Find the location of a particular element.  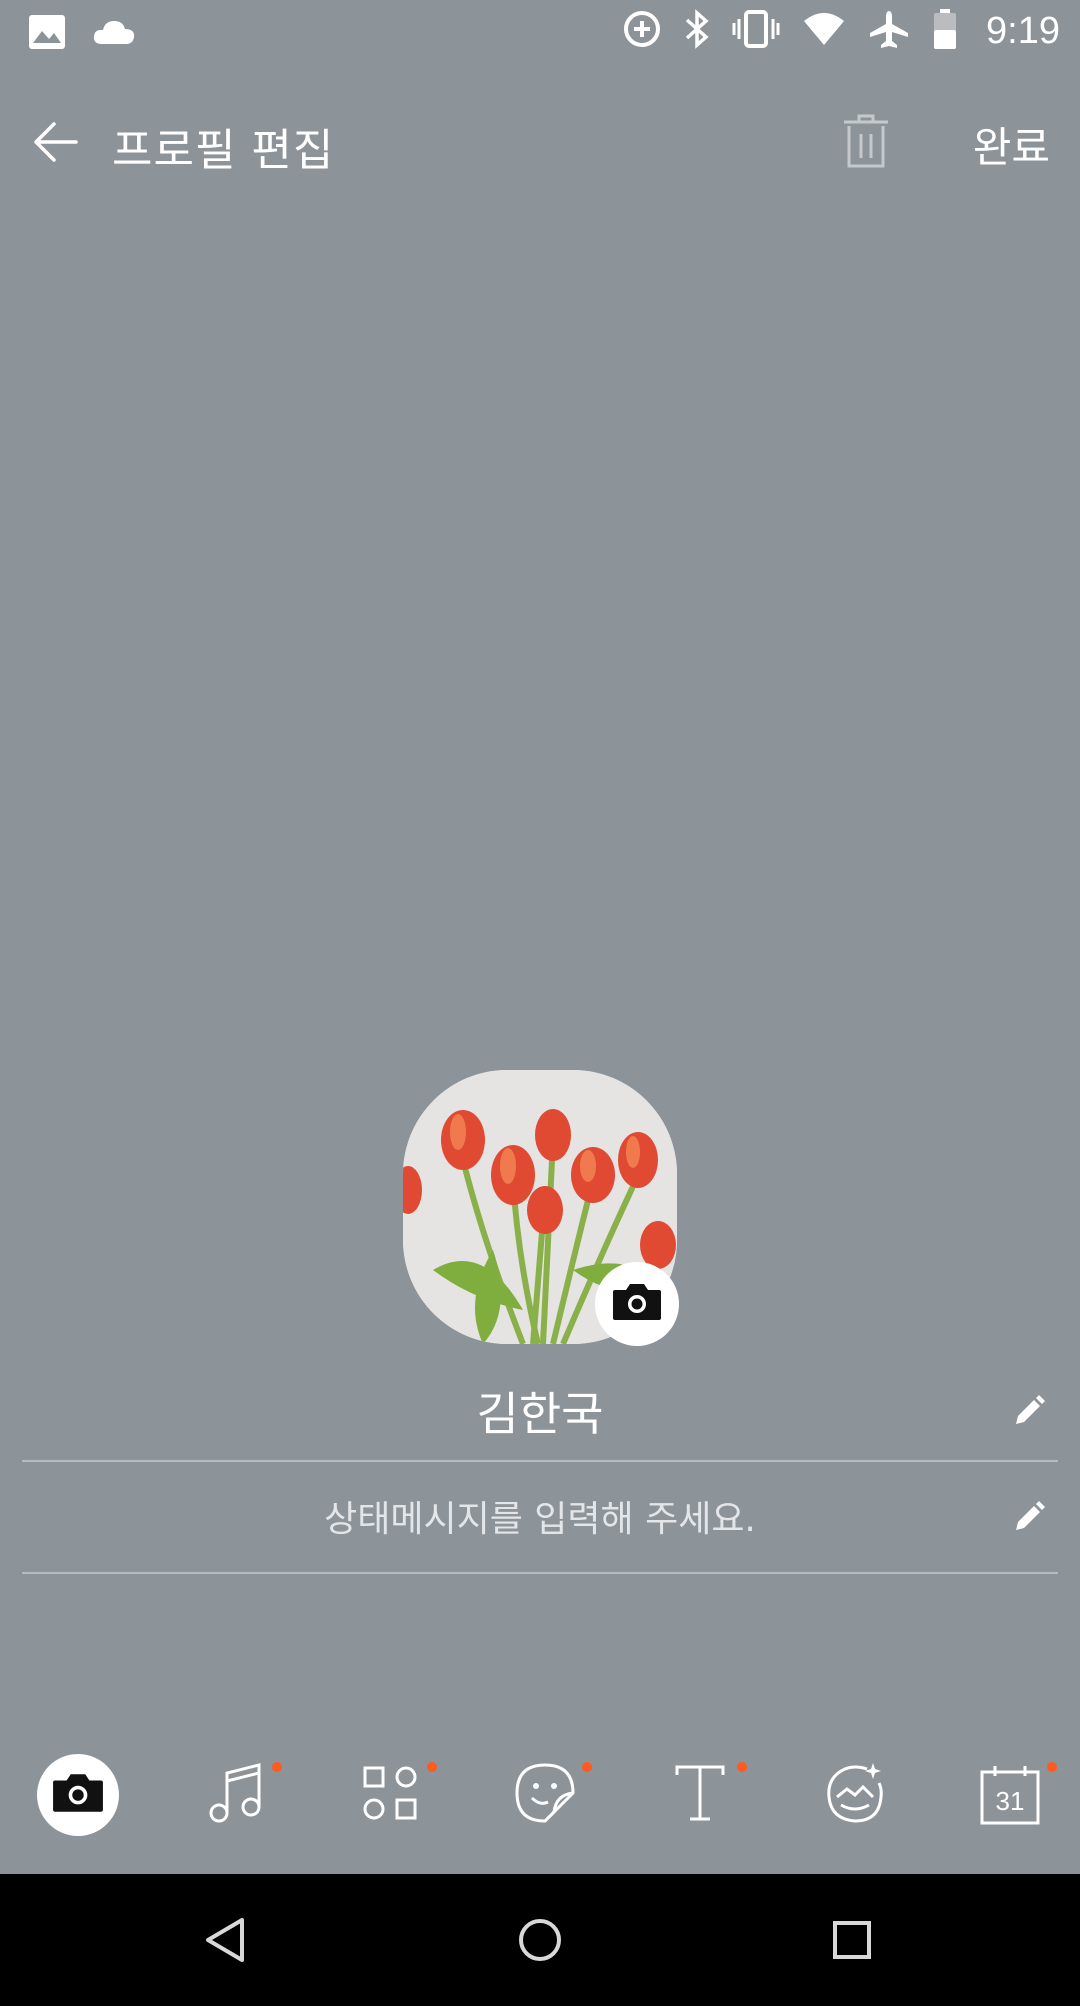

nav-recents-button is located at coordinates (852, 1940).